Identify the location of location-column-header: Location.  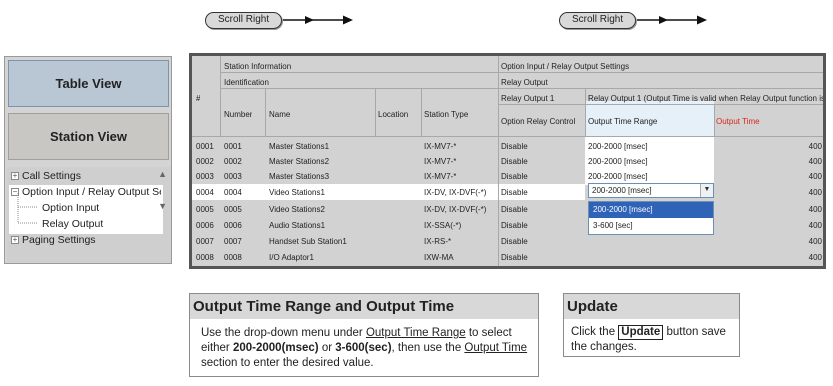
(393, 114).